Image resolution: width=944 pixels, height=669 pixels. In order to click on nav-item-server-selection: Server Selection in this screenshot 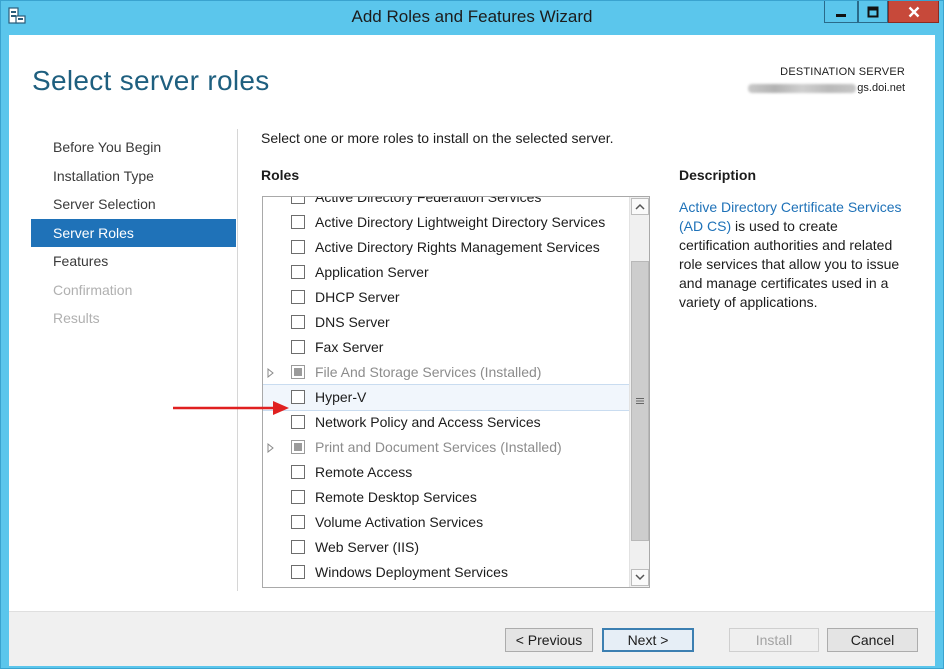, I will do `click(133, 204)`.